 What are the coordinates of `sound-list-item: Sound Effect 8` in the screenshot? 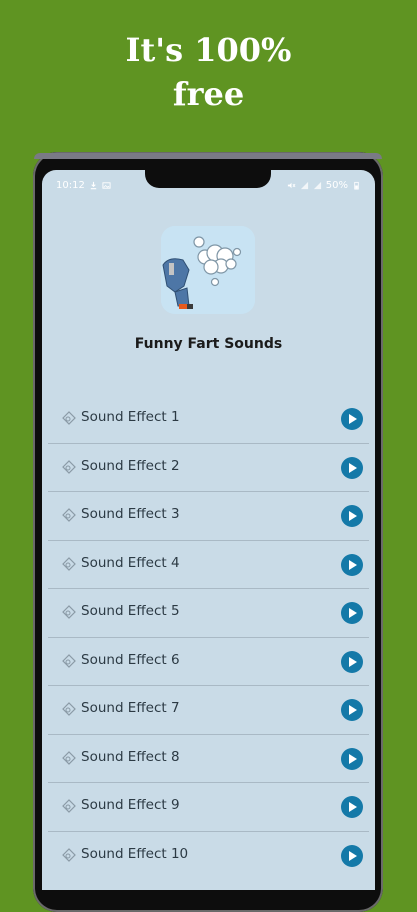 It's located at (208, 759).